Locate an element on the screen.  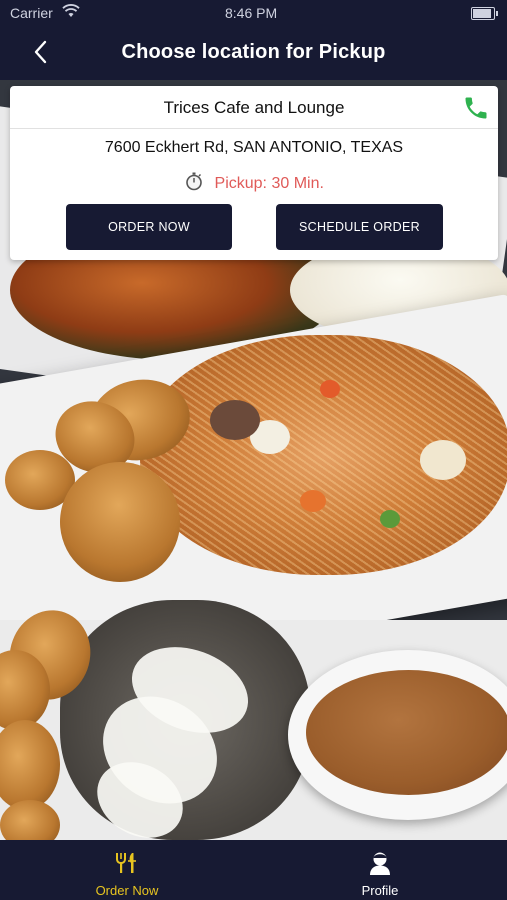
page-title: Choose location for Pickup is located at coordinates (253, 52).